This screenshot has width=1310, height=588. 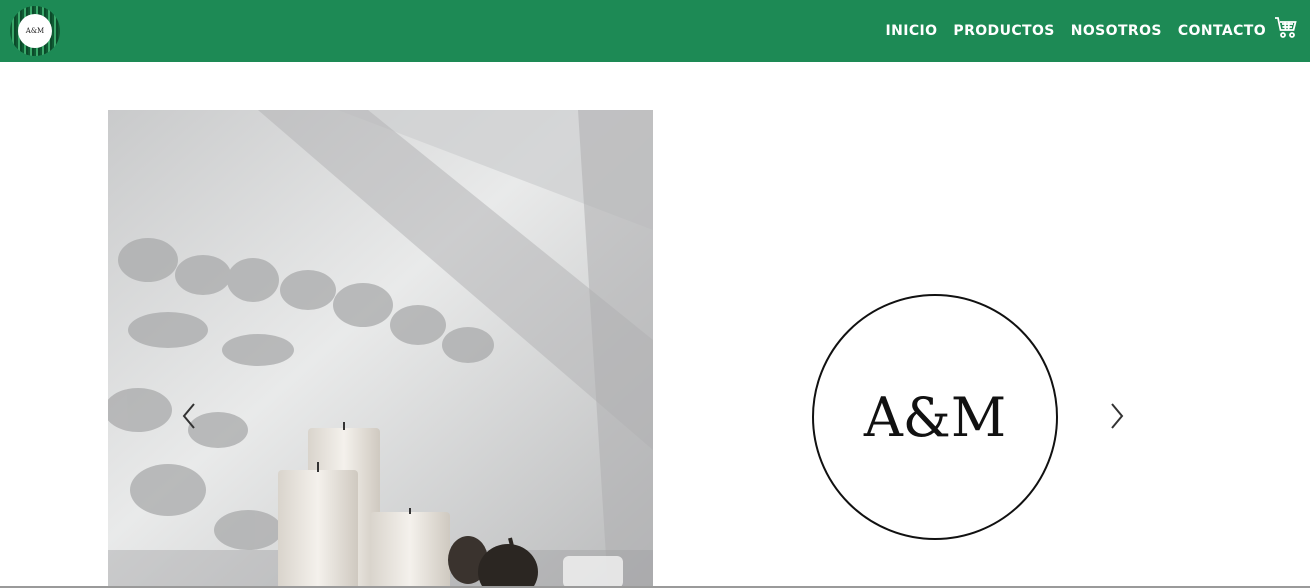 I want to click on nav-link-nosotros: NOSOTROS, so click(x=1116, y=31).